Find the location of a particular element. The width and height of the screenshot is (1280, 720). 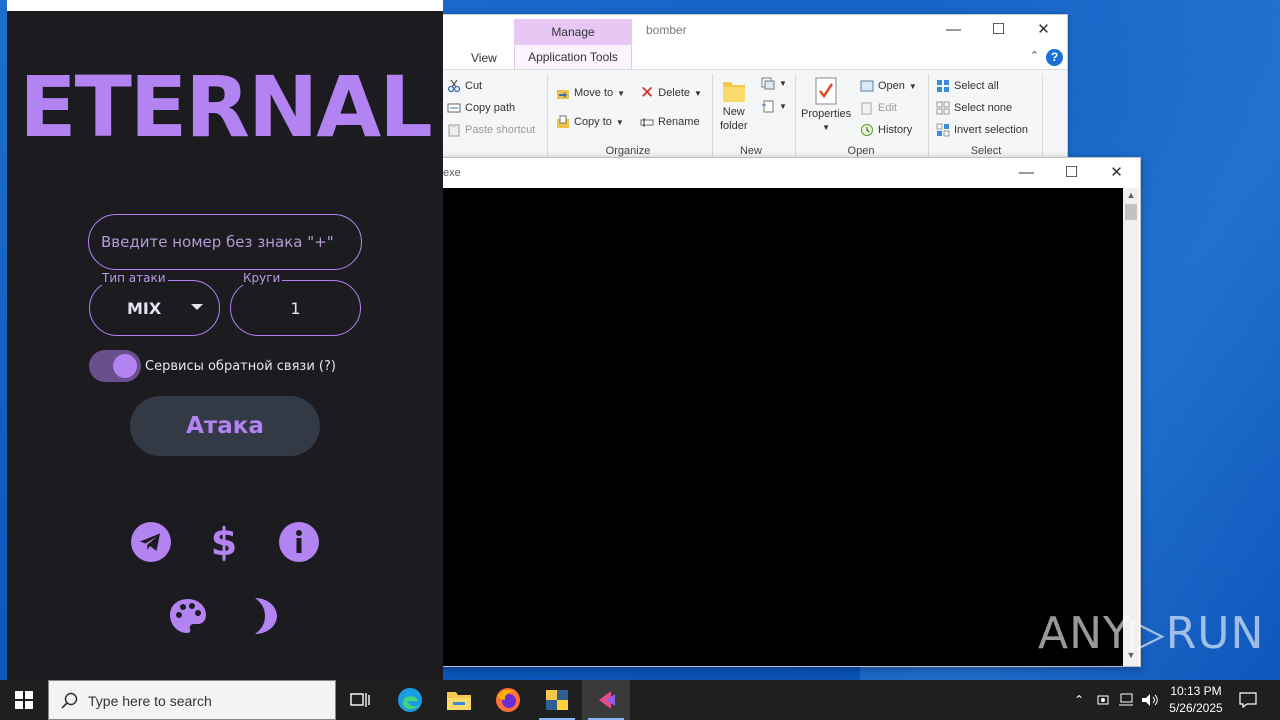

organize-group-label: Organize is located at coordinates (628, 151).